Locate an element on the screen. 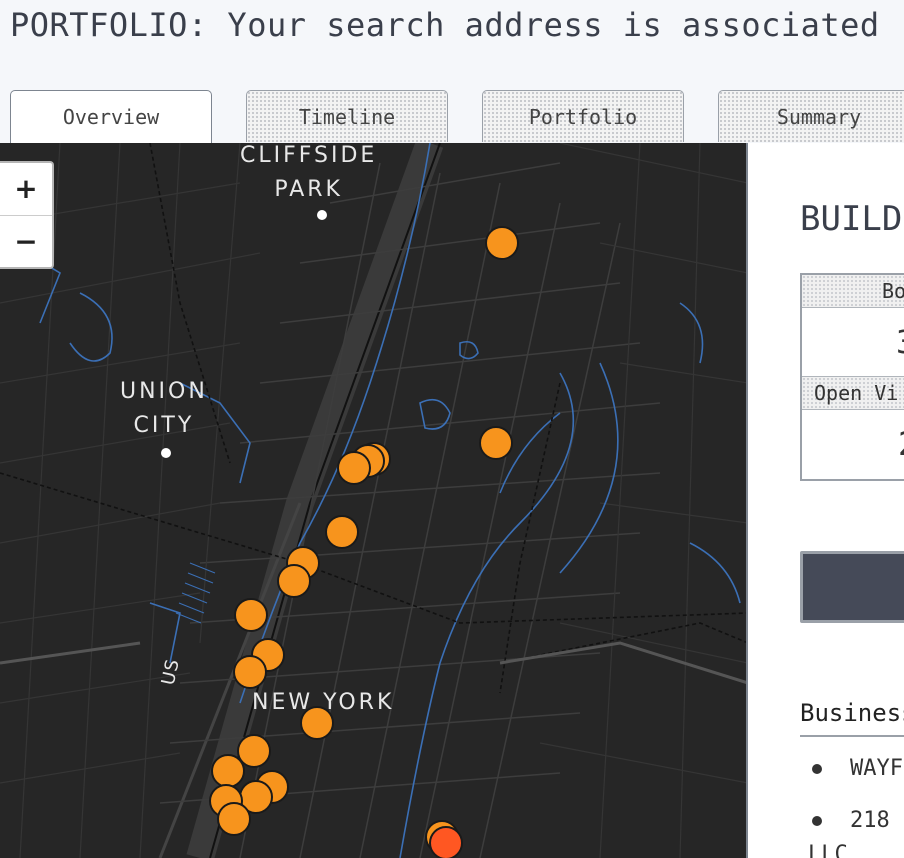 This screenshot has height=858, width=904. building-stats-table: Bo 3 Open Vi 2 is located at coordinates (852, 377).